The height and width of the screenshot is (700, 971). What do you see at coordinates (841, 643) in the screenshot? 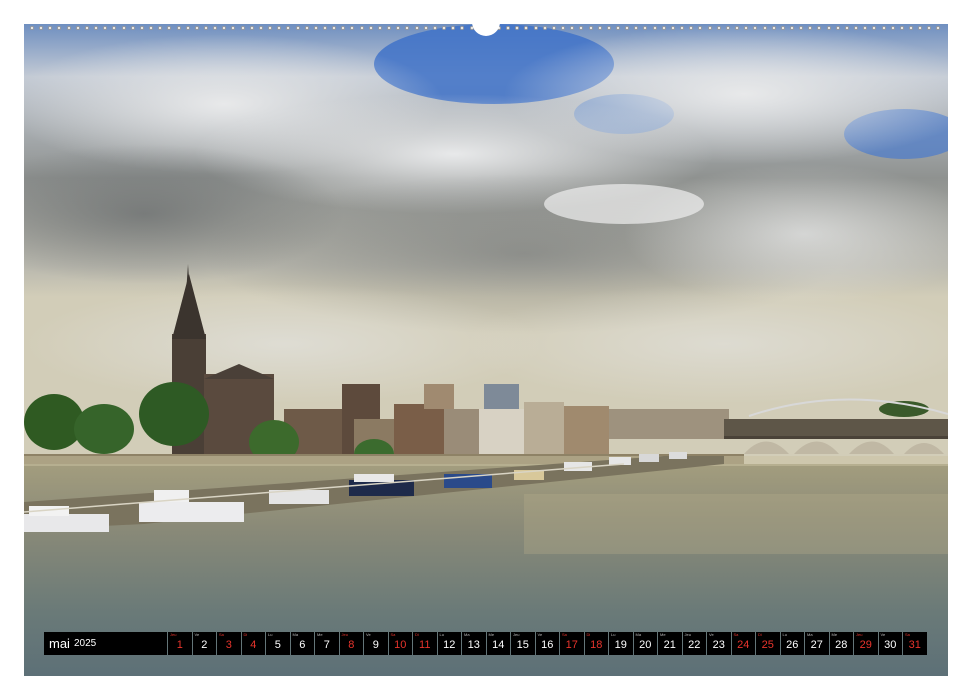
I see `calendar-day: Me 28` at bounding box center [841, 643].